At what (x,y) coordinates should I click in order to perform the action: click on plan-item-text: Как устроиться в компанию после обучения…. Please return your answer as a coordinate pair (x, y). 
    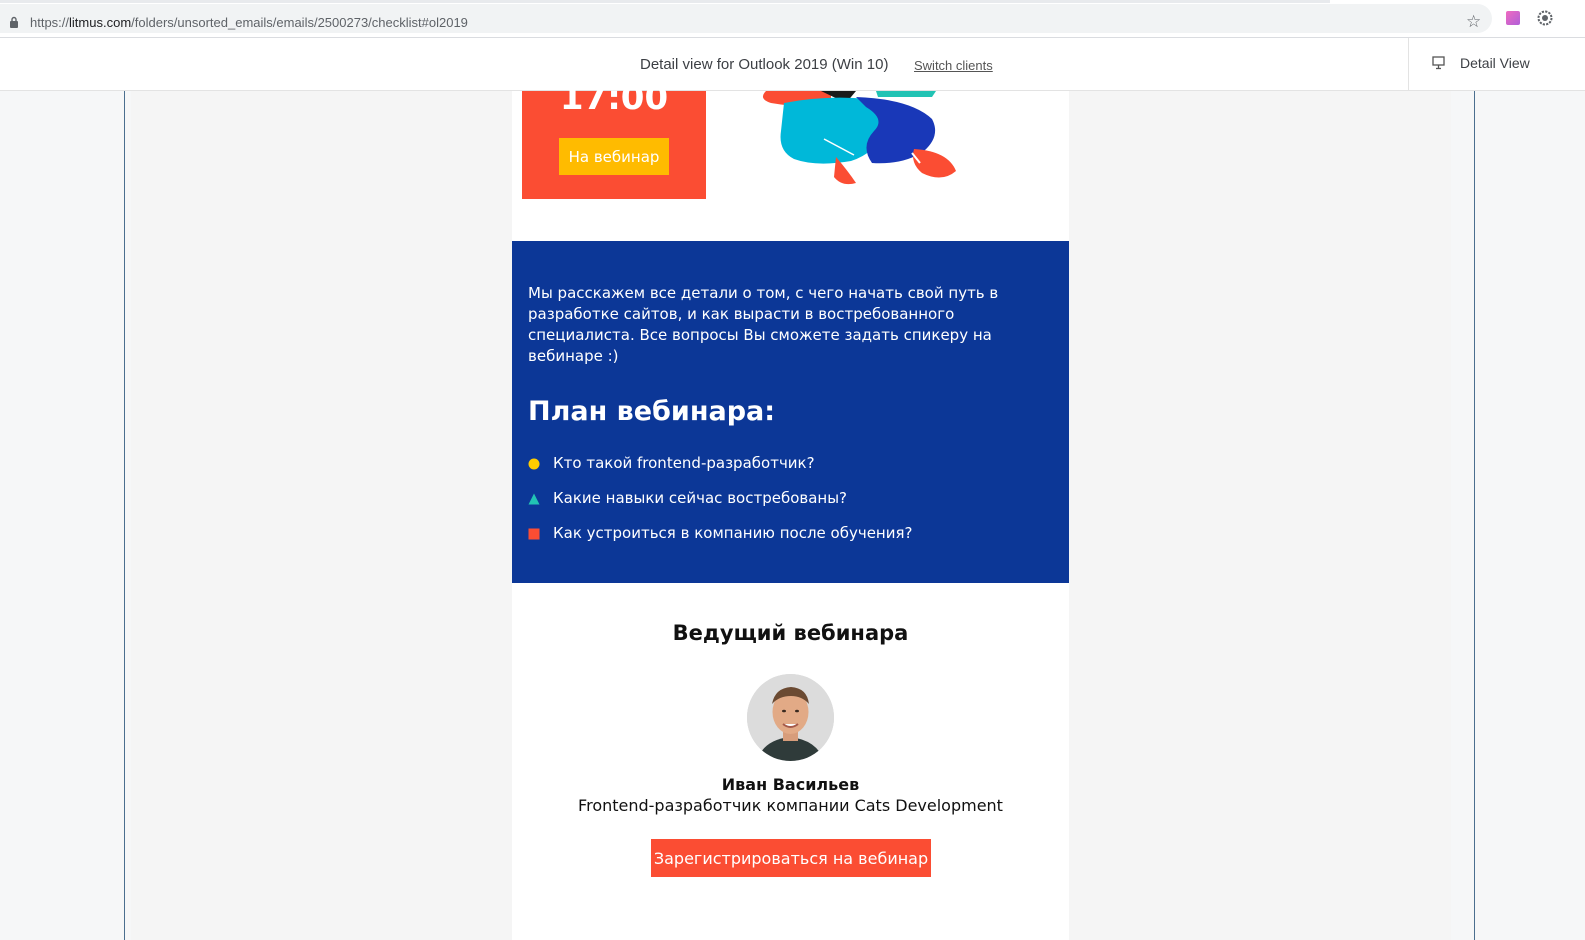
    Looking at the image, I should click on (733, 533).